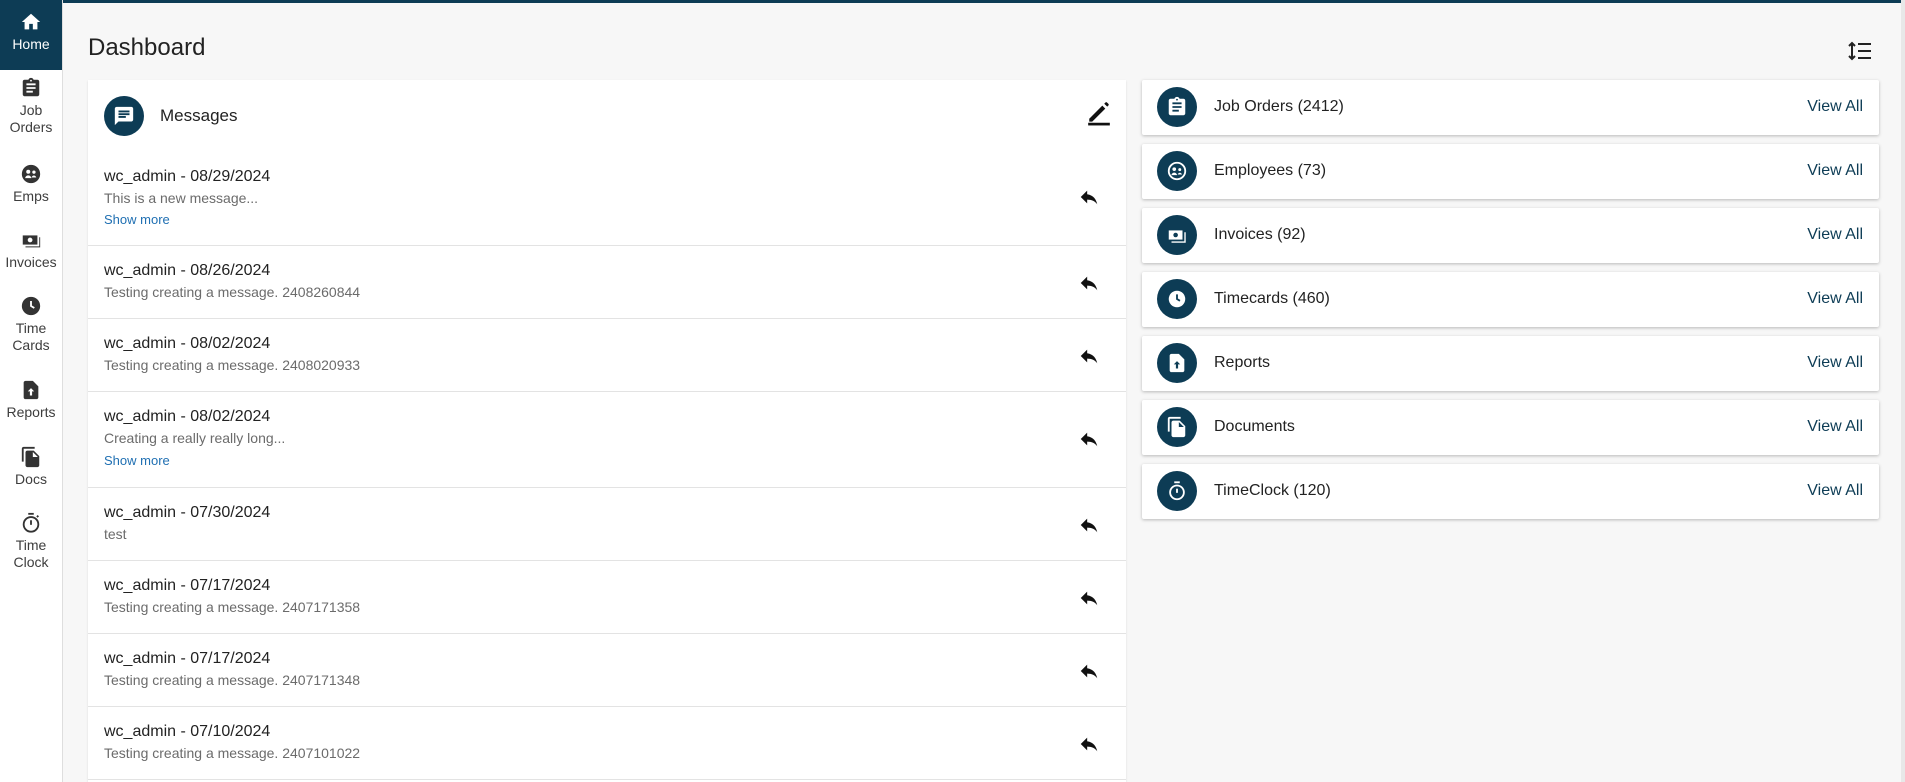  I want to click on sidebar-item-label: Job Orders, so click(31, 118).